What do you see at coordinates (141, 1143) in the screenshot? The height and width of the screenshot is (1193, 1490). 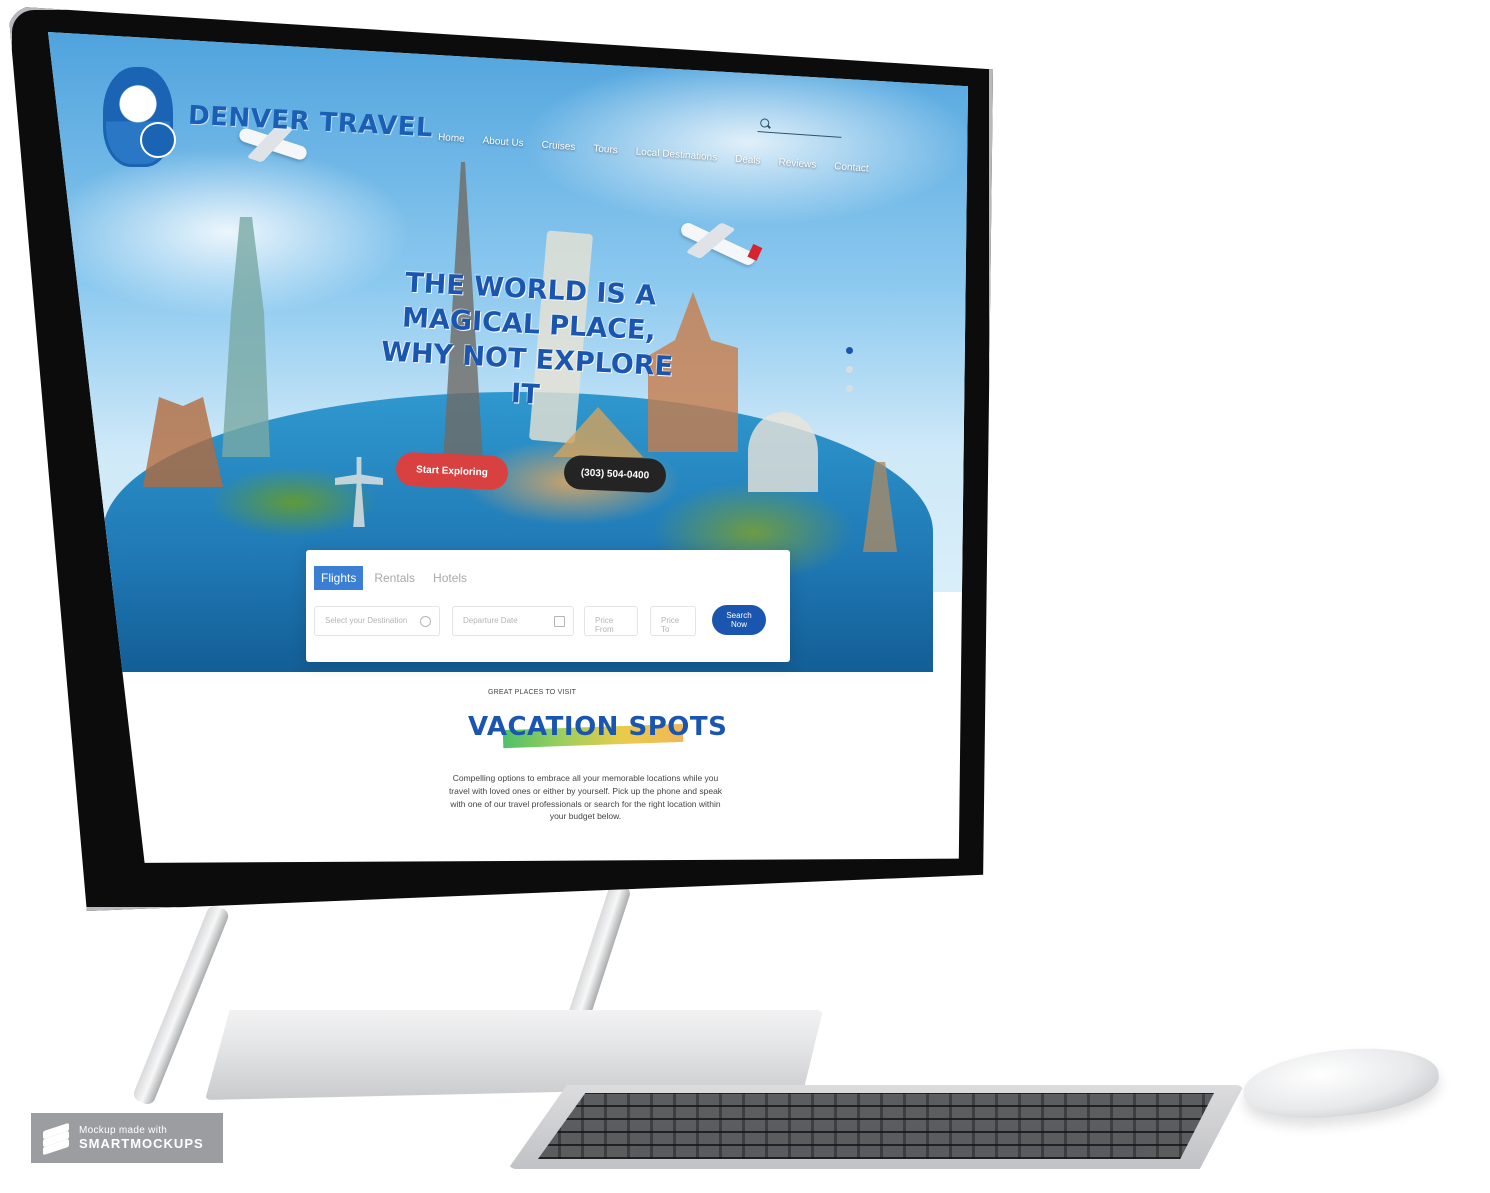 I see `badge-line-2: SMARTMOCKUPS` at bounding box center [141, 1143].